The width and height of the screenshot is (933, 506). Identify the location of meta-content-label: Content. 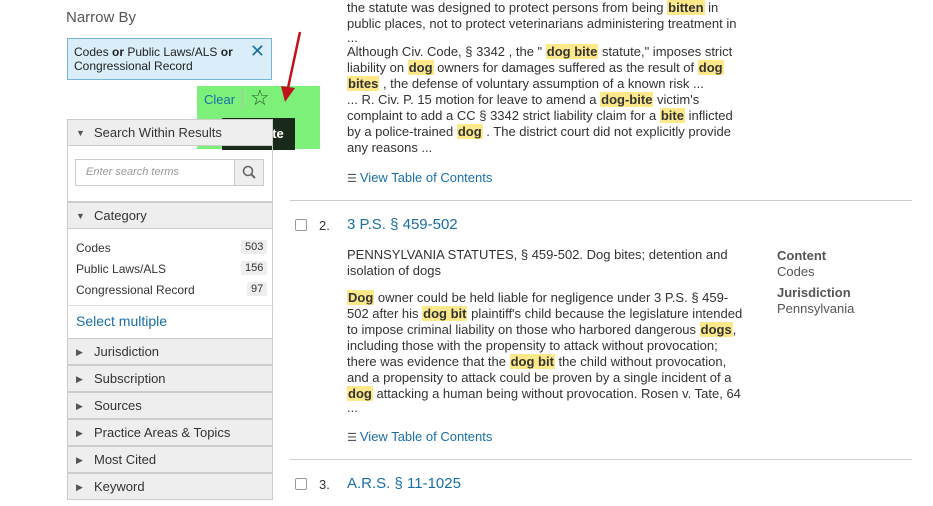
(802, 255).